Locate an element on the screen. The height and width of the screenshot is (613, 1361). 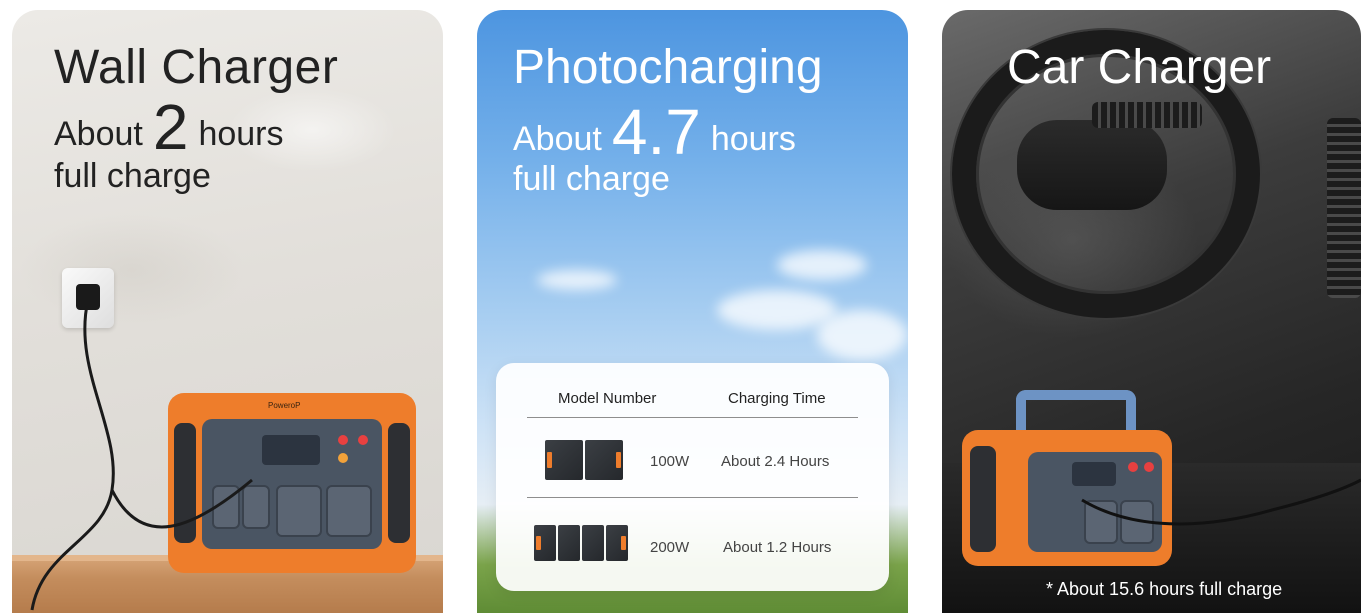
table-header-model: Model Number is located at coordinates (607, 398).